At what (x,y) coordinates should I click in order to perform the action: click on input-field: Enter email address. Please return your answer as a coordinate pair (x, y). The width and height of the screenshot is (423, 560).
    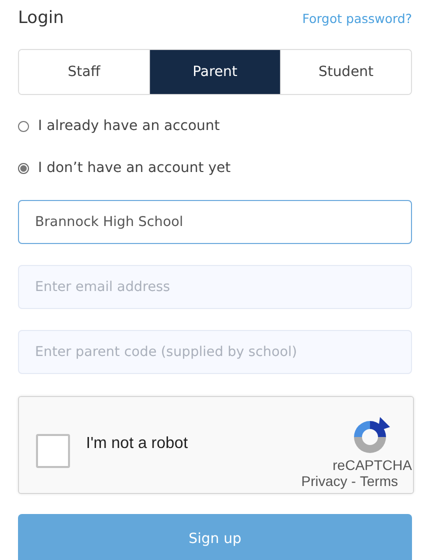
    Looking at the image, I should click on (215, 287).